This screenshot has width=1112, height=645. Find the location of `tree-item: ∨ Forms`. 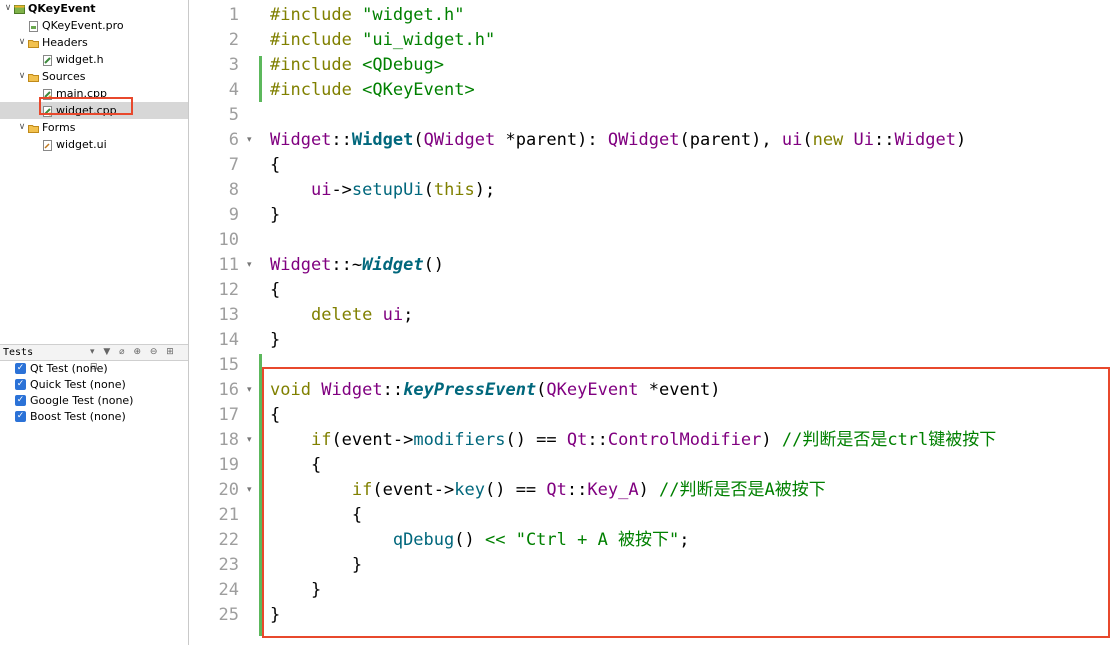

tree-item: ∨ Forms is located at coordinates (94, 127).